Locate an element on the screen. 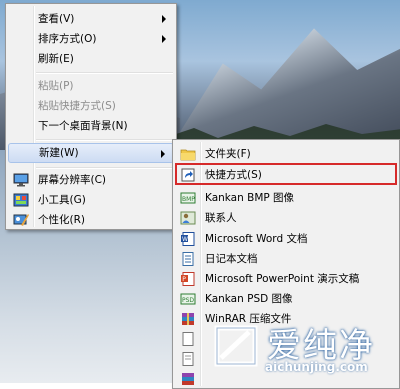  watermark-url: aichunjing.com is located at coordinates (316, 367).